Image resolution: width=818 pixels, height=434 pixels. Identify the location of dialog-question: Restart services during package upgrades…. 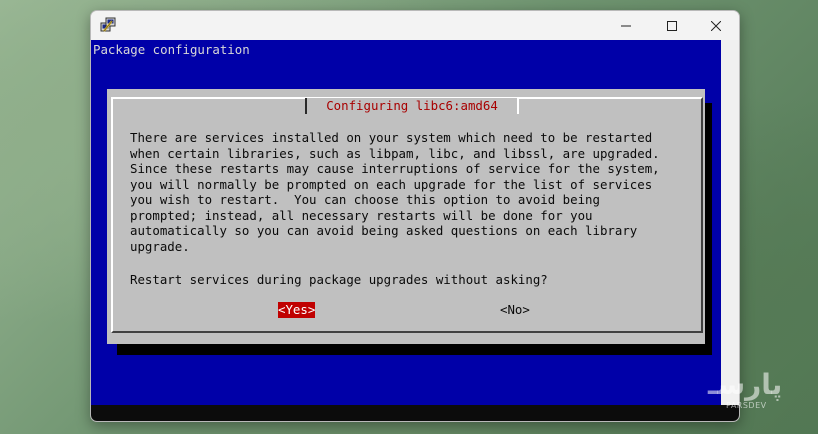
(339, 279).